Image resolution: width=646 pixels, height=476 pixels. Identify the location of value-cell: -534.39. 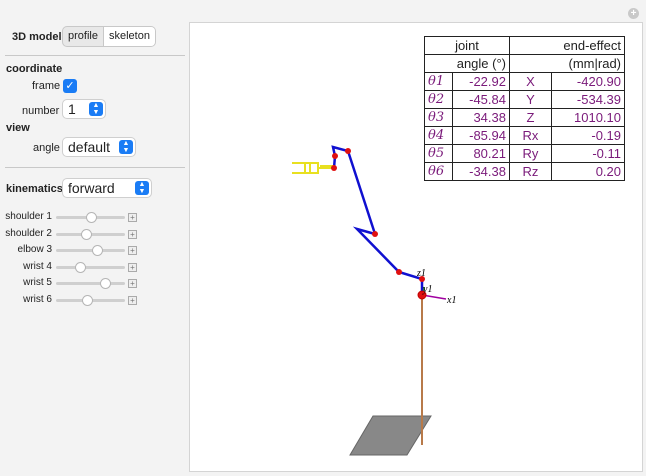
(588, 99).